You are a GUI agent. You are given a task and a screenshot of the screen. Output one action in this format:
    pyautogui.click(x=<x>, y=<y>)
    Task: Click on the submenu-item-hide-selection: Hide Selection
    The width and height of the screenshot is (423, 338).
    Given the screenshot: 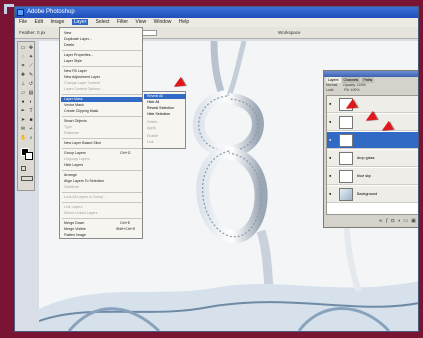 What is the action you would take?
    pyautogui.click(x=165, y=114)
    